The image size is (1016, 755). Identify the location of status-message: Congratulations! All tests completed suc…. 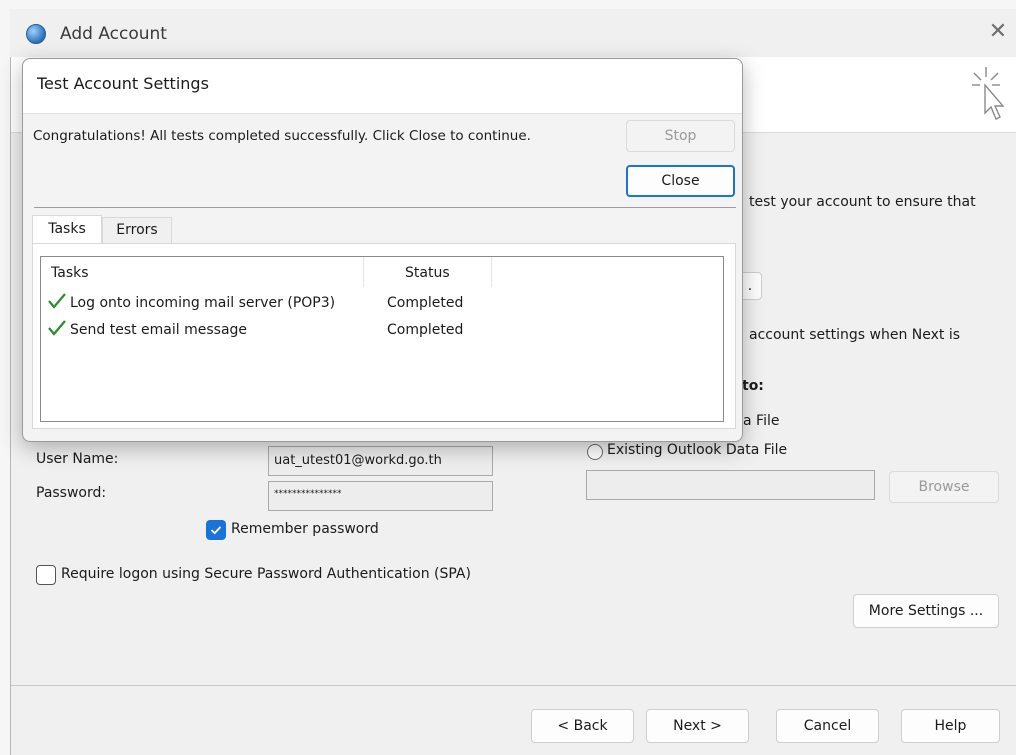
(282, 136).